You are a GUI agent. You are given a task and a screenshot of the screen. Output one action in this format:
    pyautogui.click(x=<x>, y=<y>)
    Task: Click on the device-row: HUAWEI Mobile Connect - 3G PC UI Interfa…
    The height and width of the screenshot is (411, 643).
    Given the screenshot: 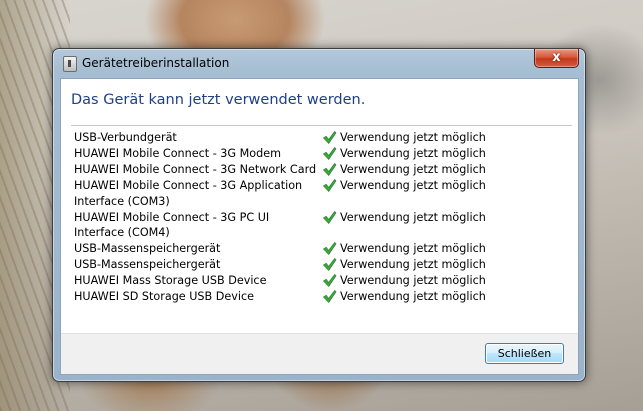 What is the action you would take?
    pyautogui.click(x=304, y=226)
    